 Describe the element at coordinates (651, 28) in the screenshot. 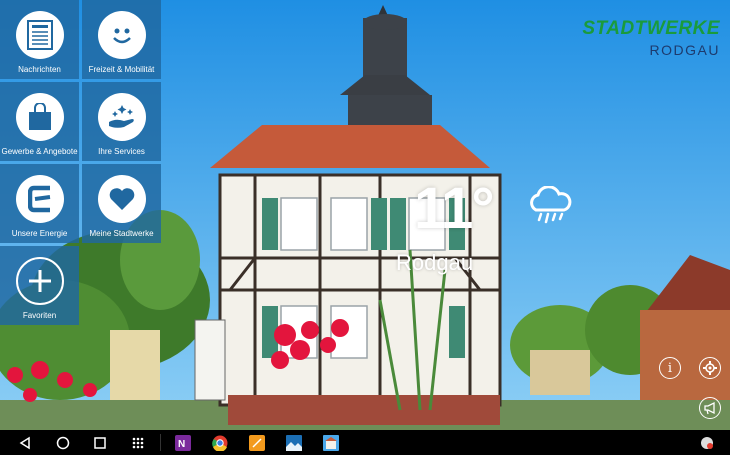

I see `logo-brand: STADTWERKE` at that location.